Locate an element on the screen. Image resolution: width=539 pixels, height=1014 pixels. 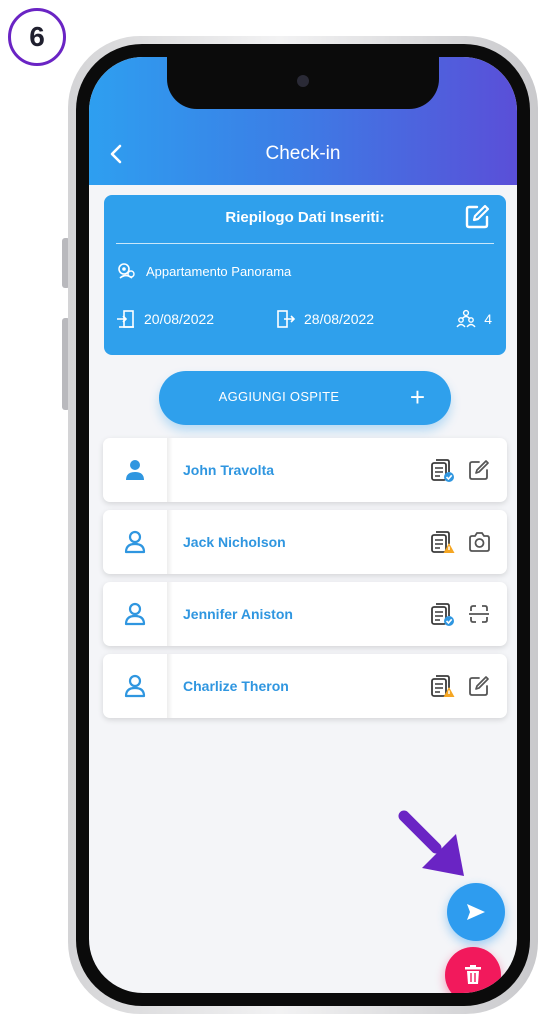
add-guest-button: AGGIUNGI OSPITE + is located at coordinates (305, 398).